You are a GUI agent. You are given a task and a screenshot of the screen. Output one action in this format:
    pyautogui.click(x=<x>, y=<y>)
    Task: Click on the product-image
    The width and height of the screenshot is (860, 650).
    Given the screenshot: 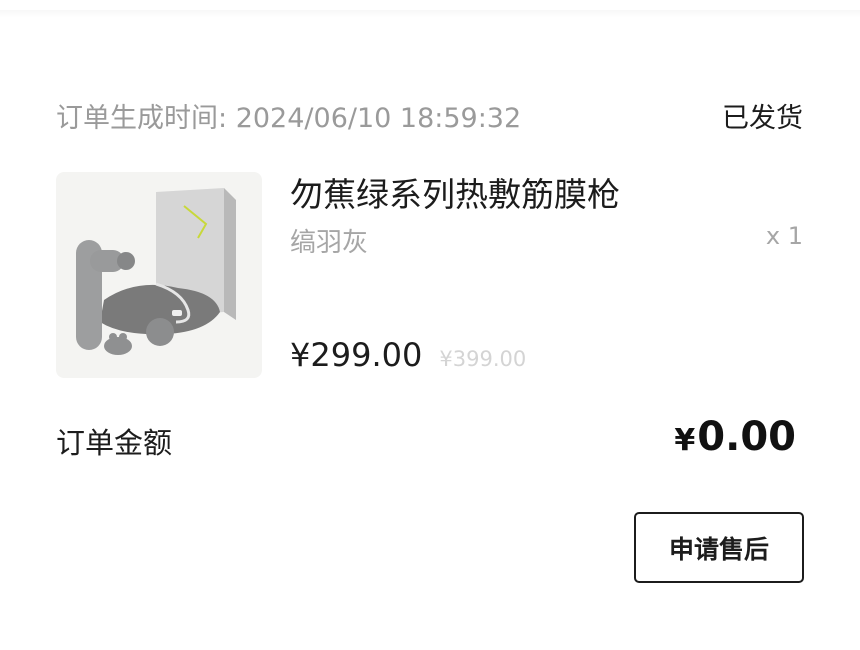 What is the action you would take?
    pyautogui.click(x=159, y=275)
    